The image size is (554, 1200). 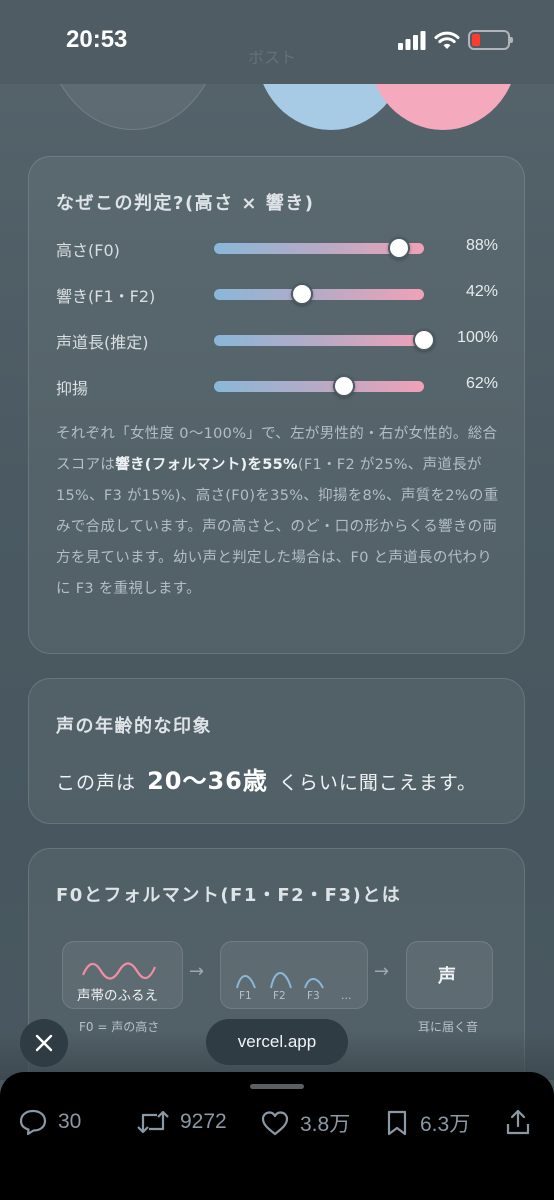 I want to click on voice-age-card: 声の年齢的な印象 この声は 20〜36歳 くらいに聞こえます。, so click(x=276, y=751).